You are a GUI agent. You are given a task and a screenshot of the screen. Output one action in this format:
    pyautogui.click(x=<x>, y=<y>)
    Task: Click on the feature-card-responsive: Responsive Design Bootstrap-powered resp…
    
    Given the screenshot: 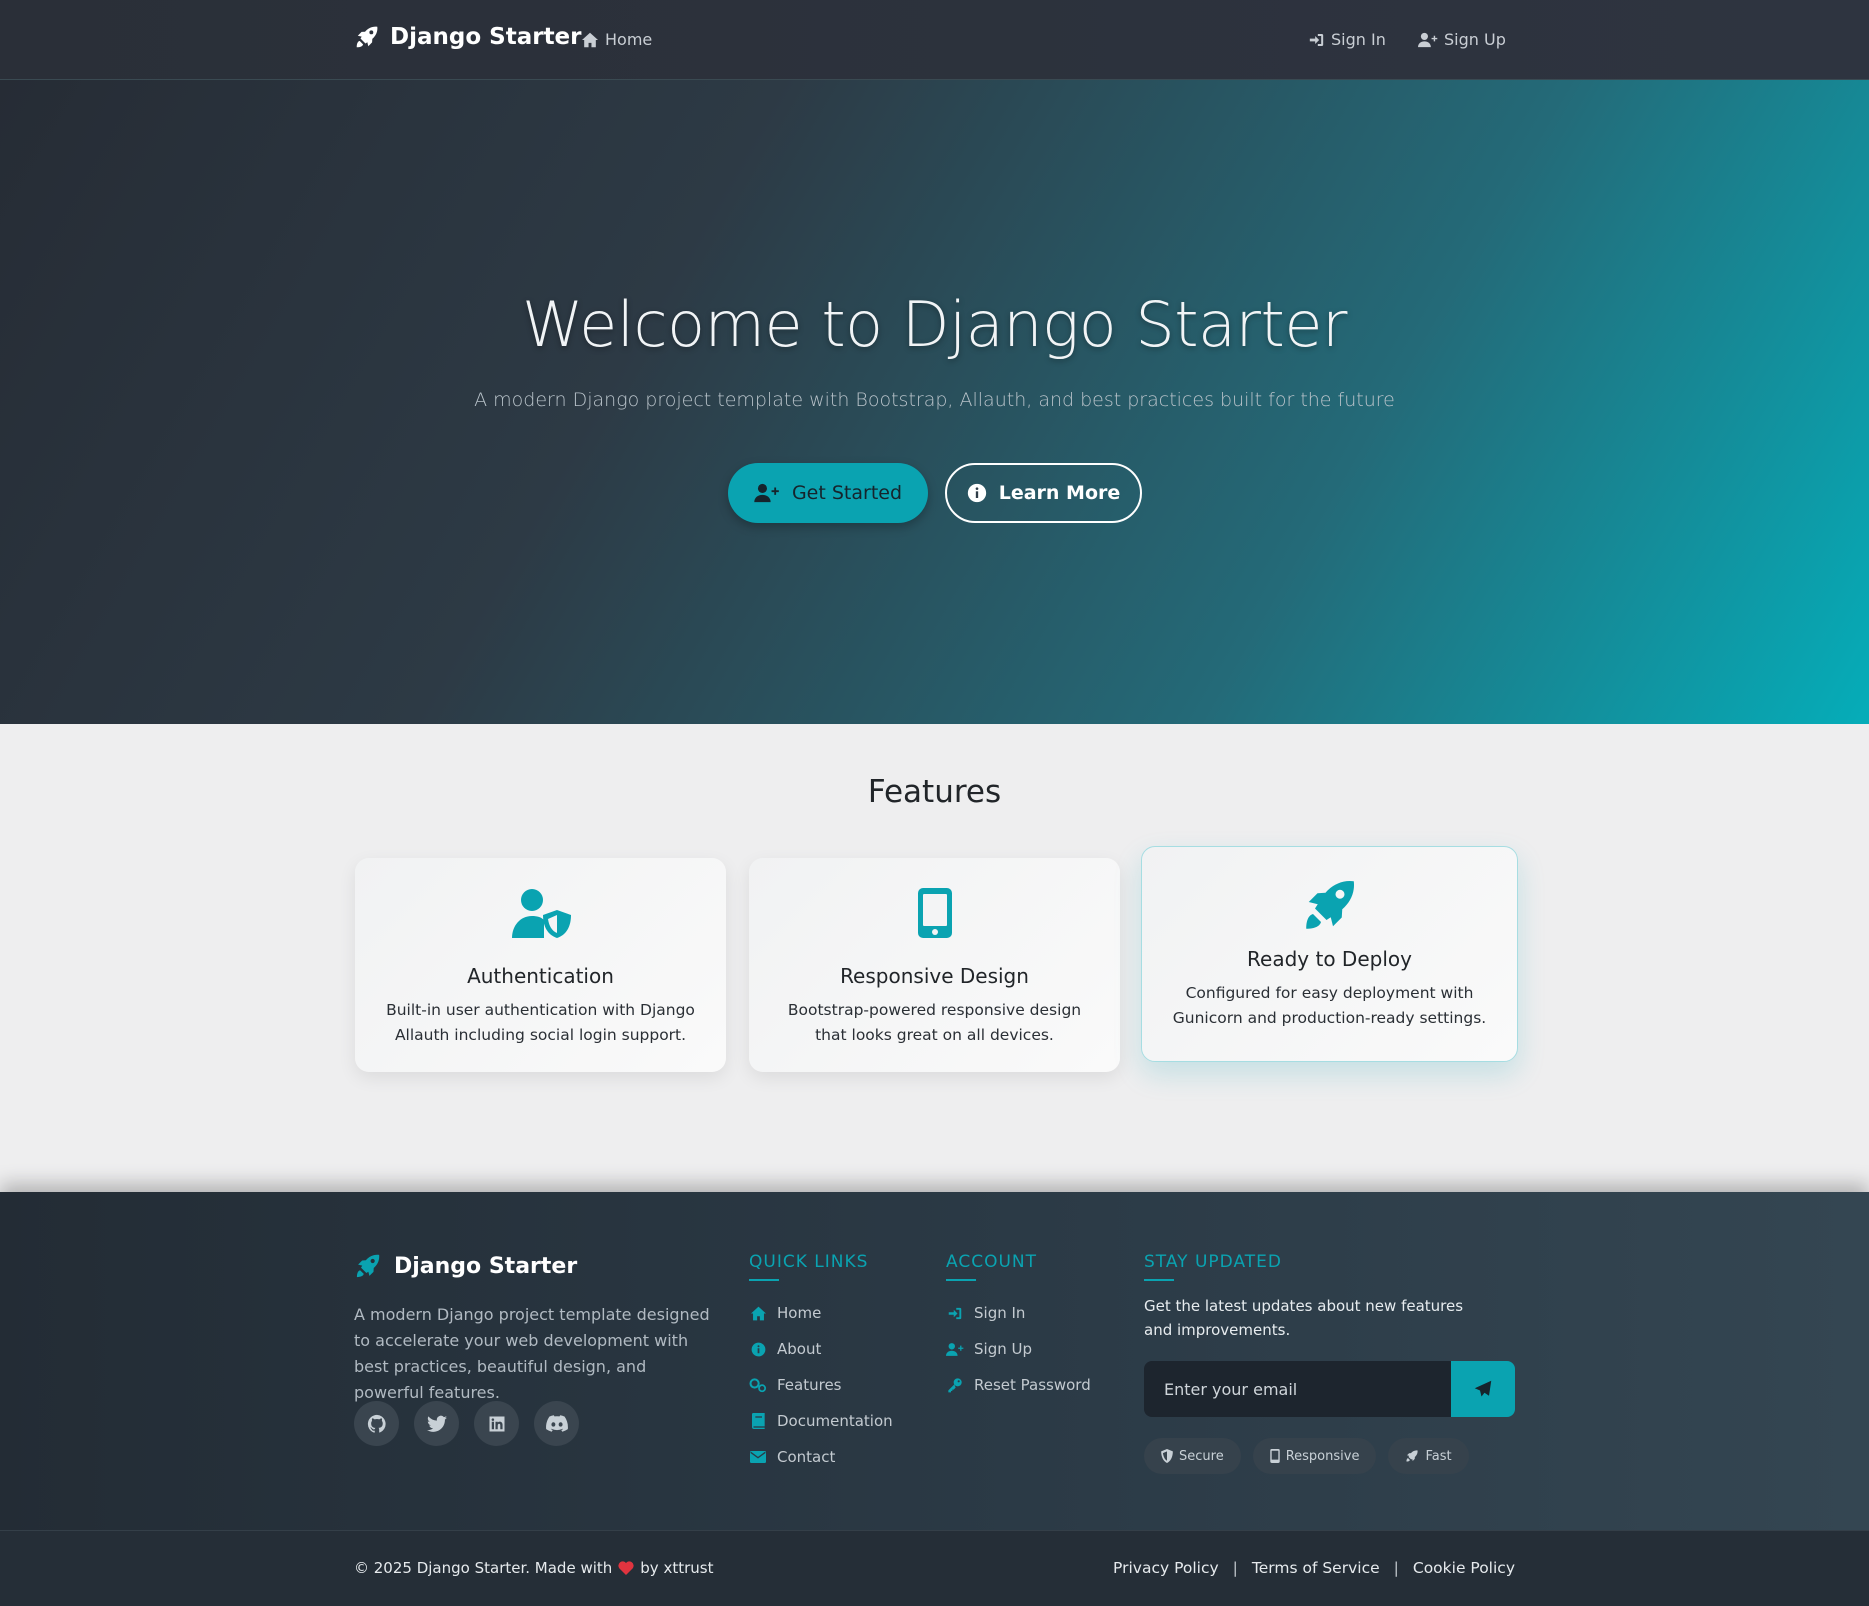 What is the action you would take?
    pyautogui.click(x=934, y=965)
    